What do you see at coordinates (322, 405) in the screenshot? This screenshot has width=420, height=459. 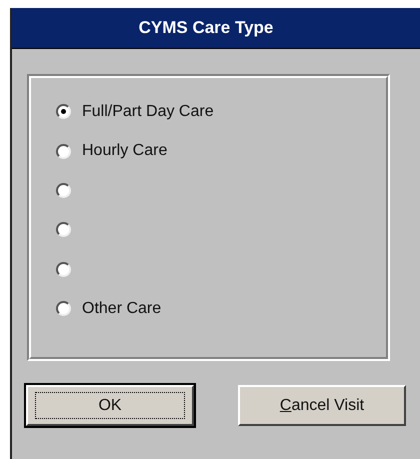 I see `cancel-button: Cancel Visit` at bounding box center [322, 405].